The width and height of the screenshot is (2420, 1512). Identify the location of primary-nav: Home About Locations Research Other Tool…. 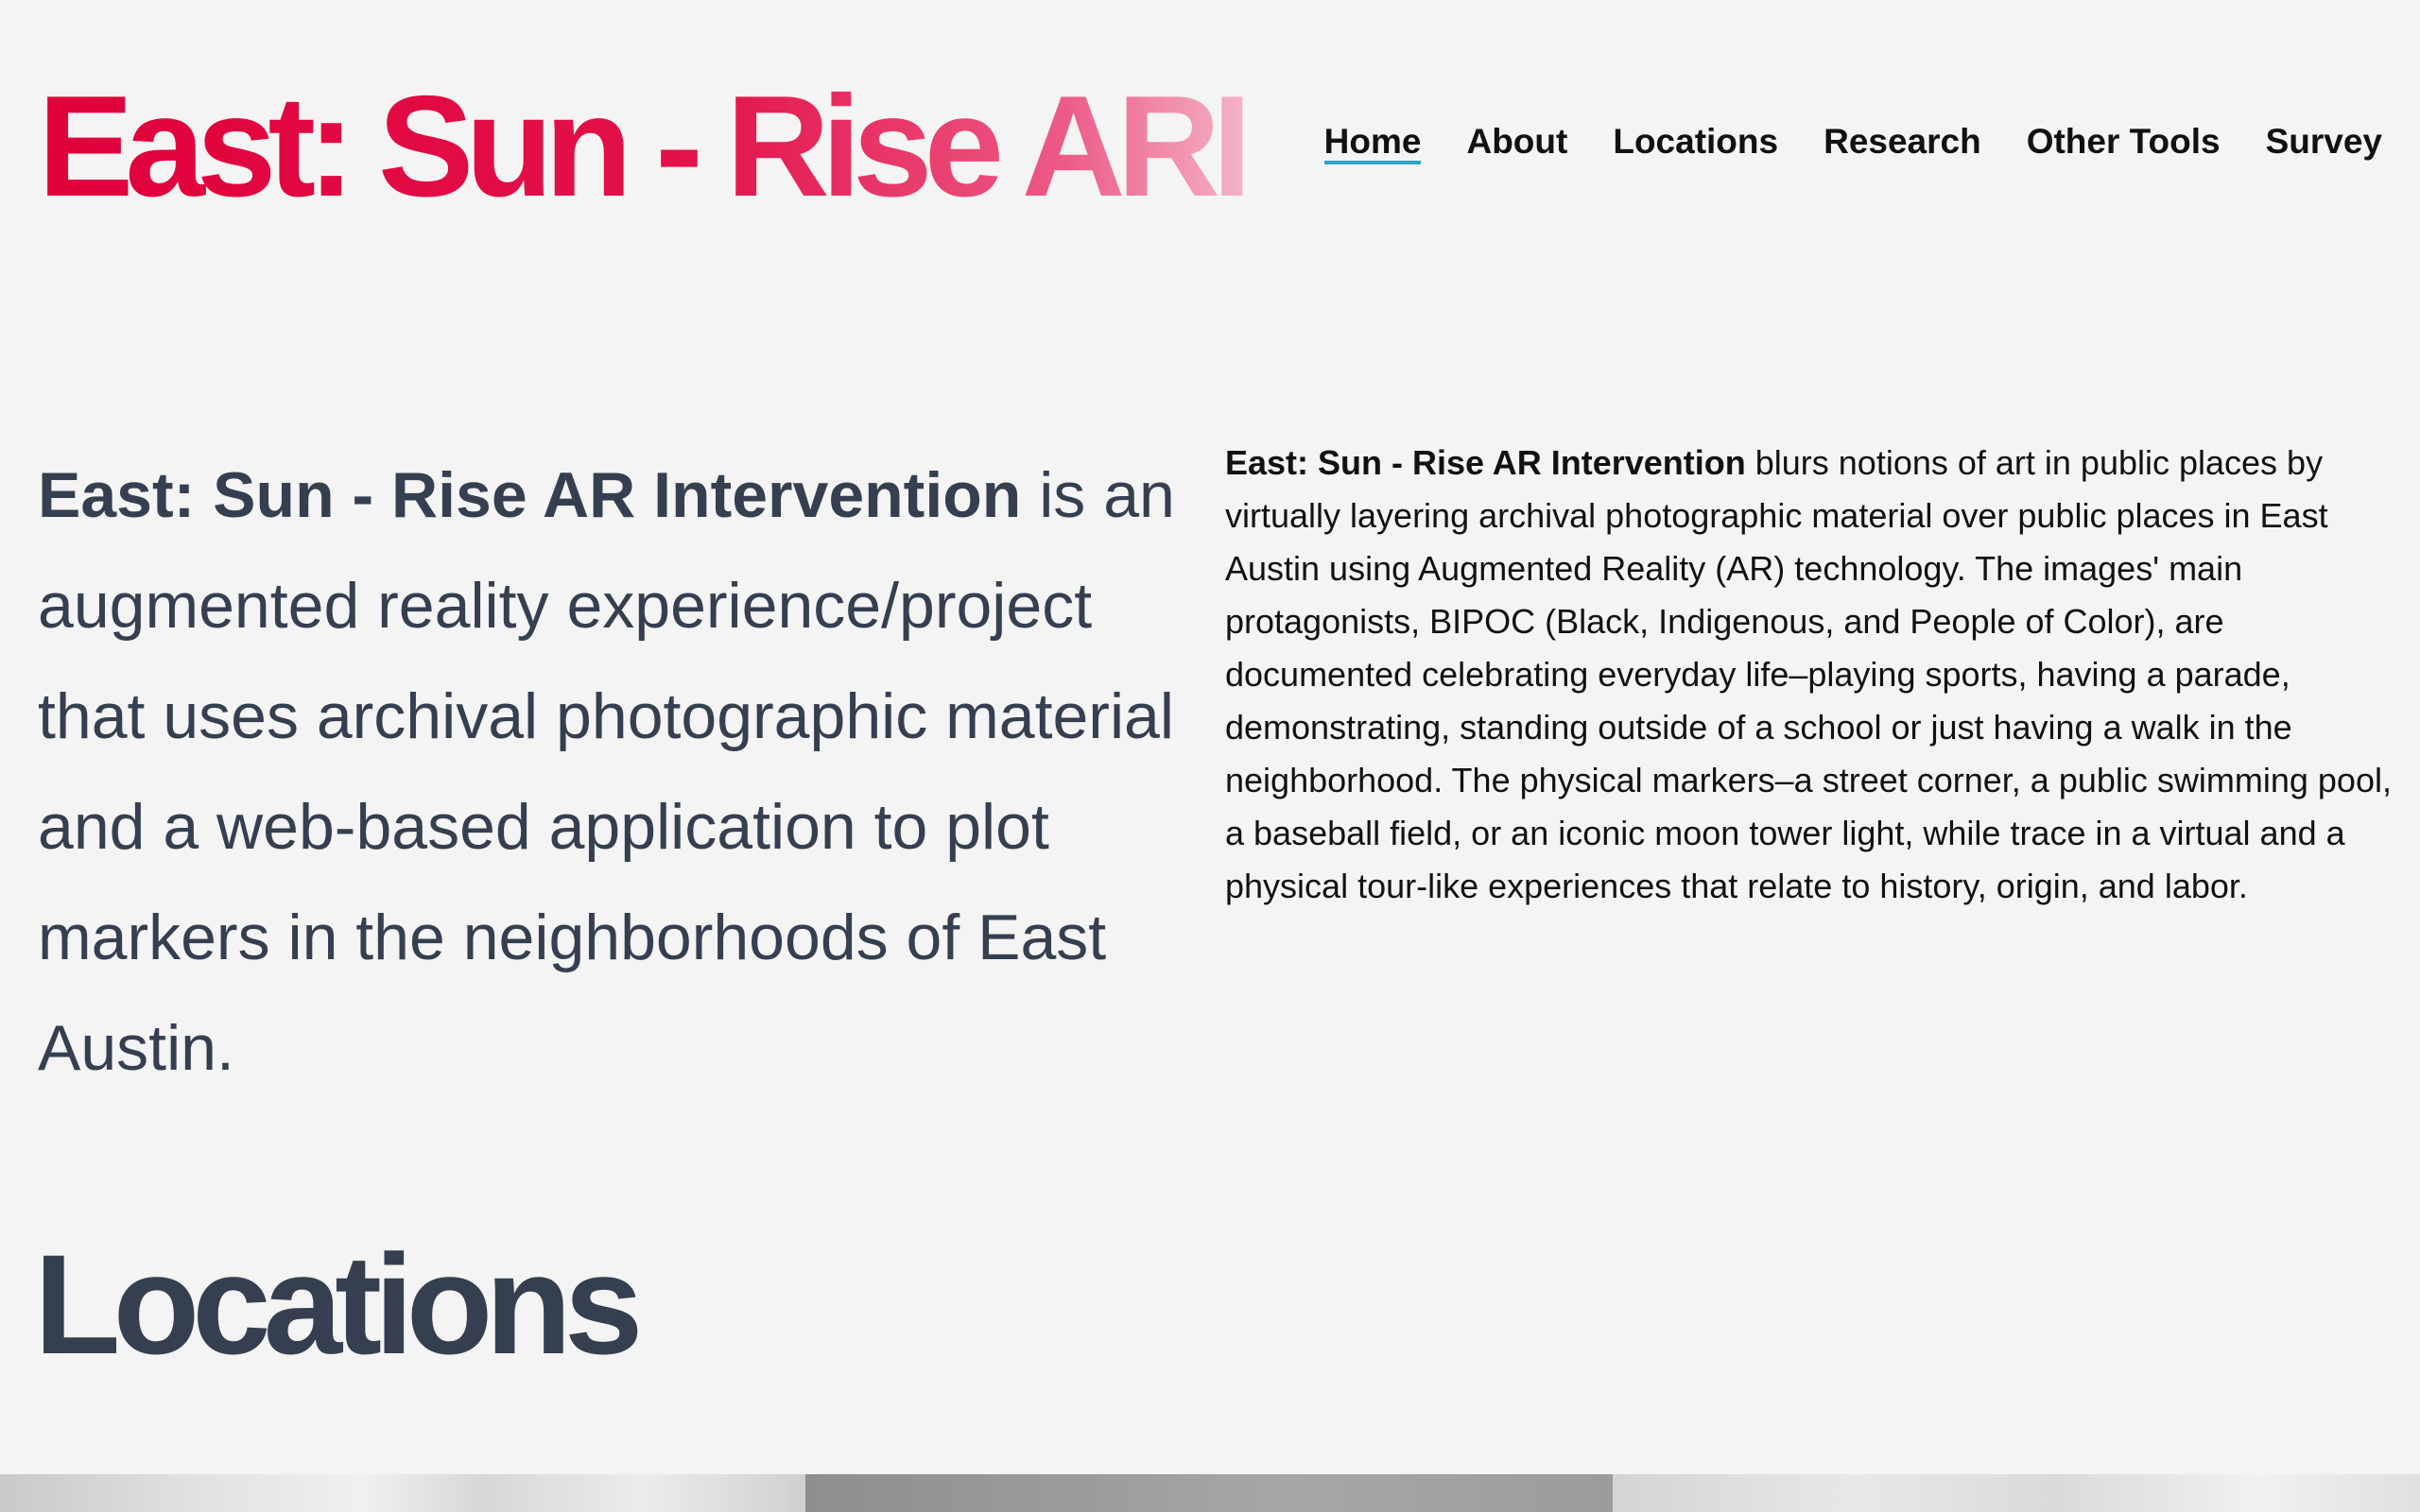
(1852, 141).